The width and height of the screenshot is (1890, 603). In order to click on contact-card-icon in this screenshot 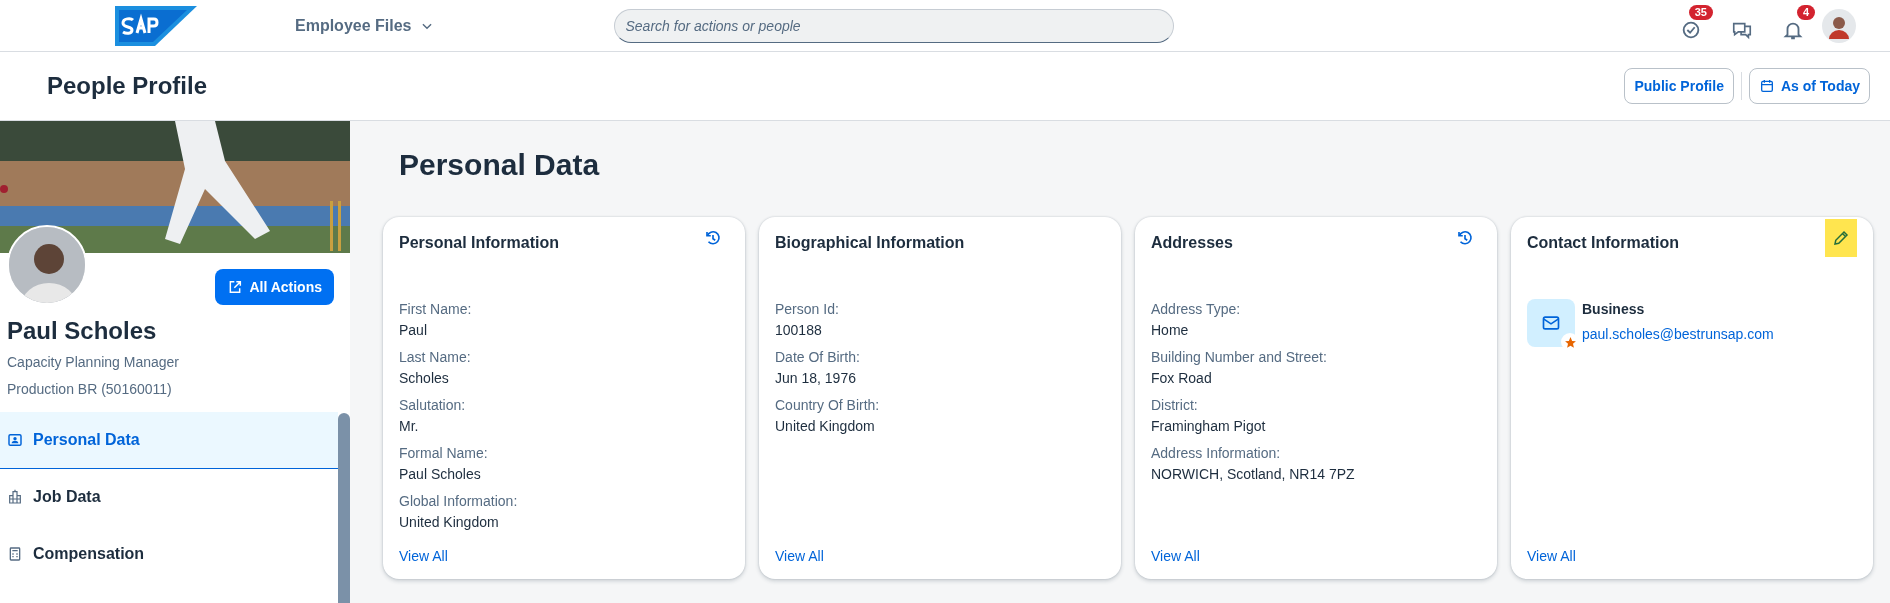, I will do `click(15, 439)`.